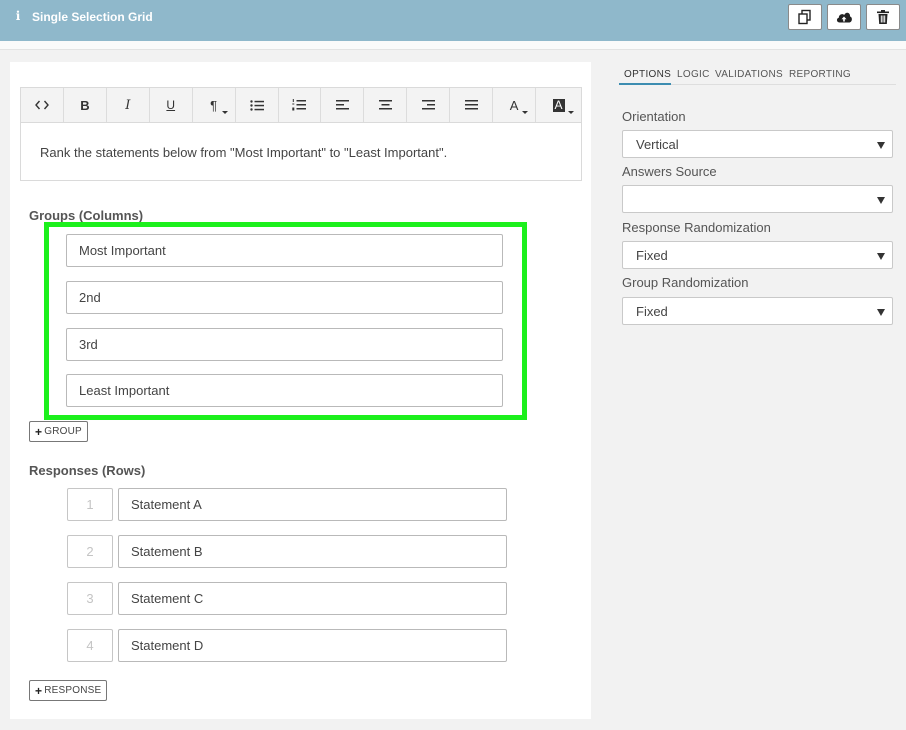  I want to click on bold-button: B, so click(85, 105).